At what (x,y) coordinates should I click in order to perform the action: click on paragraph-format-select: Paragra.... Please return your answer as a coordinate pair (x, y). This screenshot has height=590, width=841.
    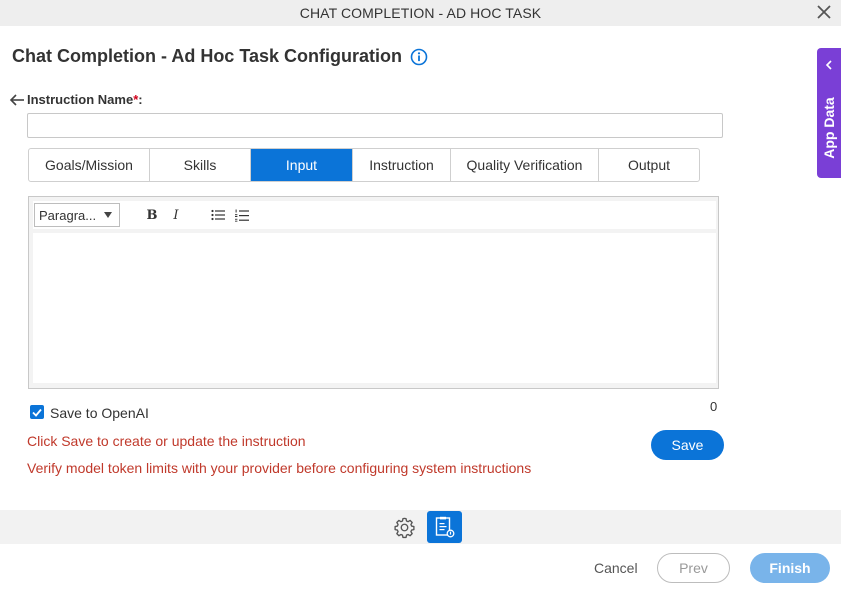
    Looking at the image, I should click on (77, 215).